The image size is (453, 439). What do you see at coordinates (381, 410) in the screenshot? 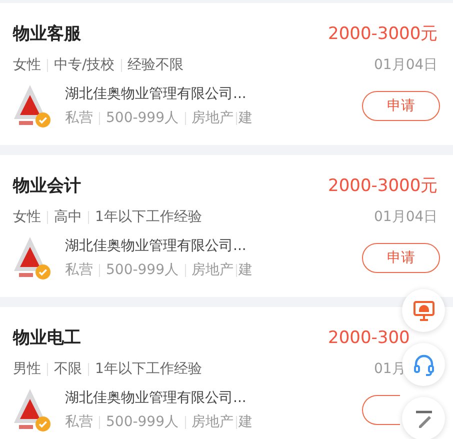
I see `apply-button` at bounding box center [381, 410].